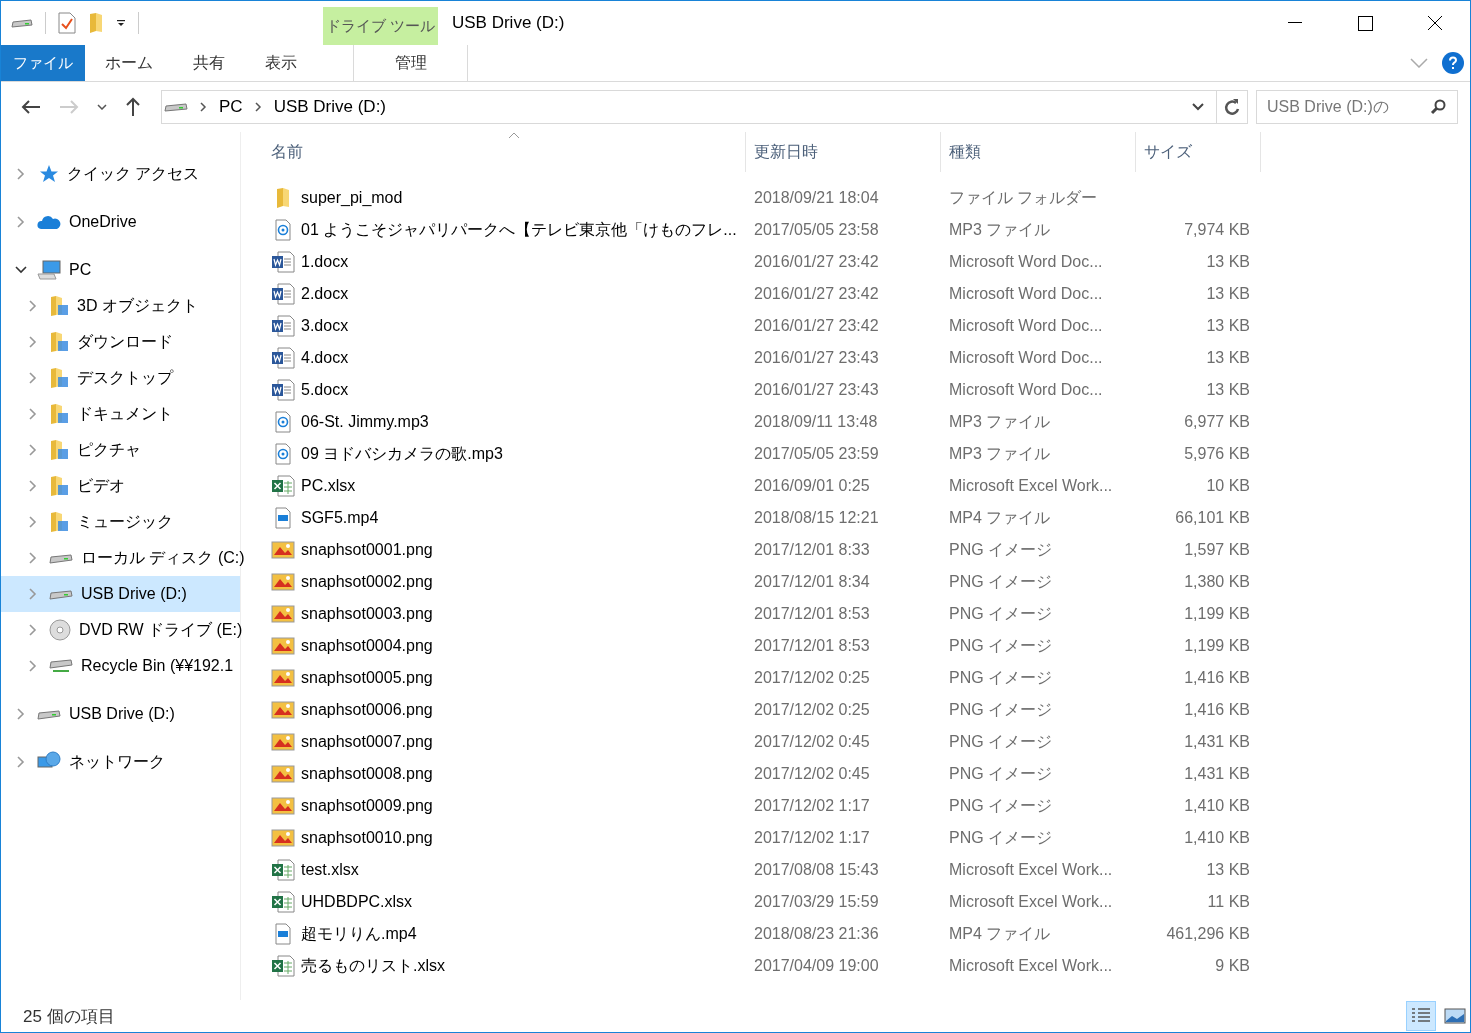 The image size is (1471, 1033). Describe the element at coordinates (812, 806) in the screenshot. I see `date-cell-text: 2017/12/02 1:17` at that location.